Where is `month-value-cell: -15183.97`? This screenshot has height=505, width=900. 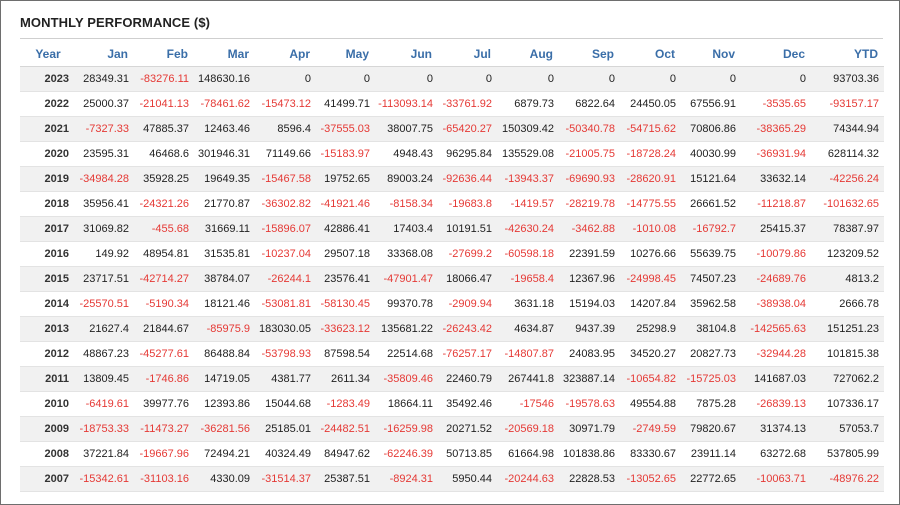
month-value-cell: -15183.97 is located at coordinates (345, 154).